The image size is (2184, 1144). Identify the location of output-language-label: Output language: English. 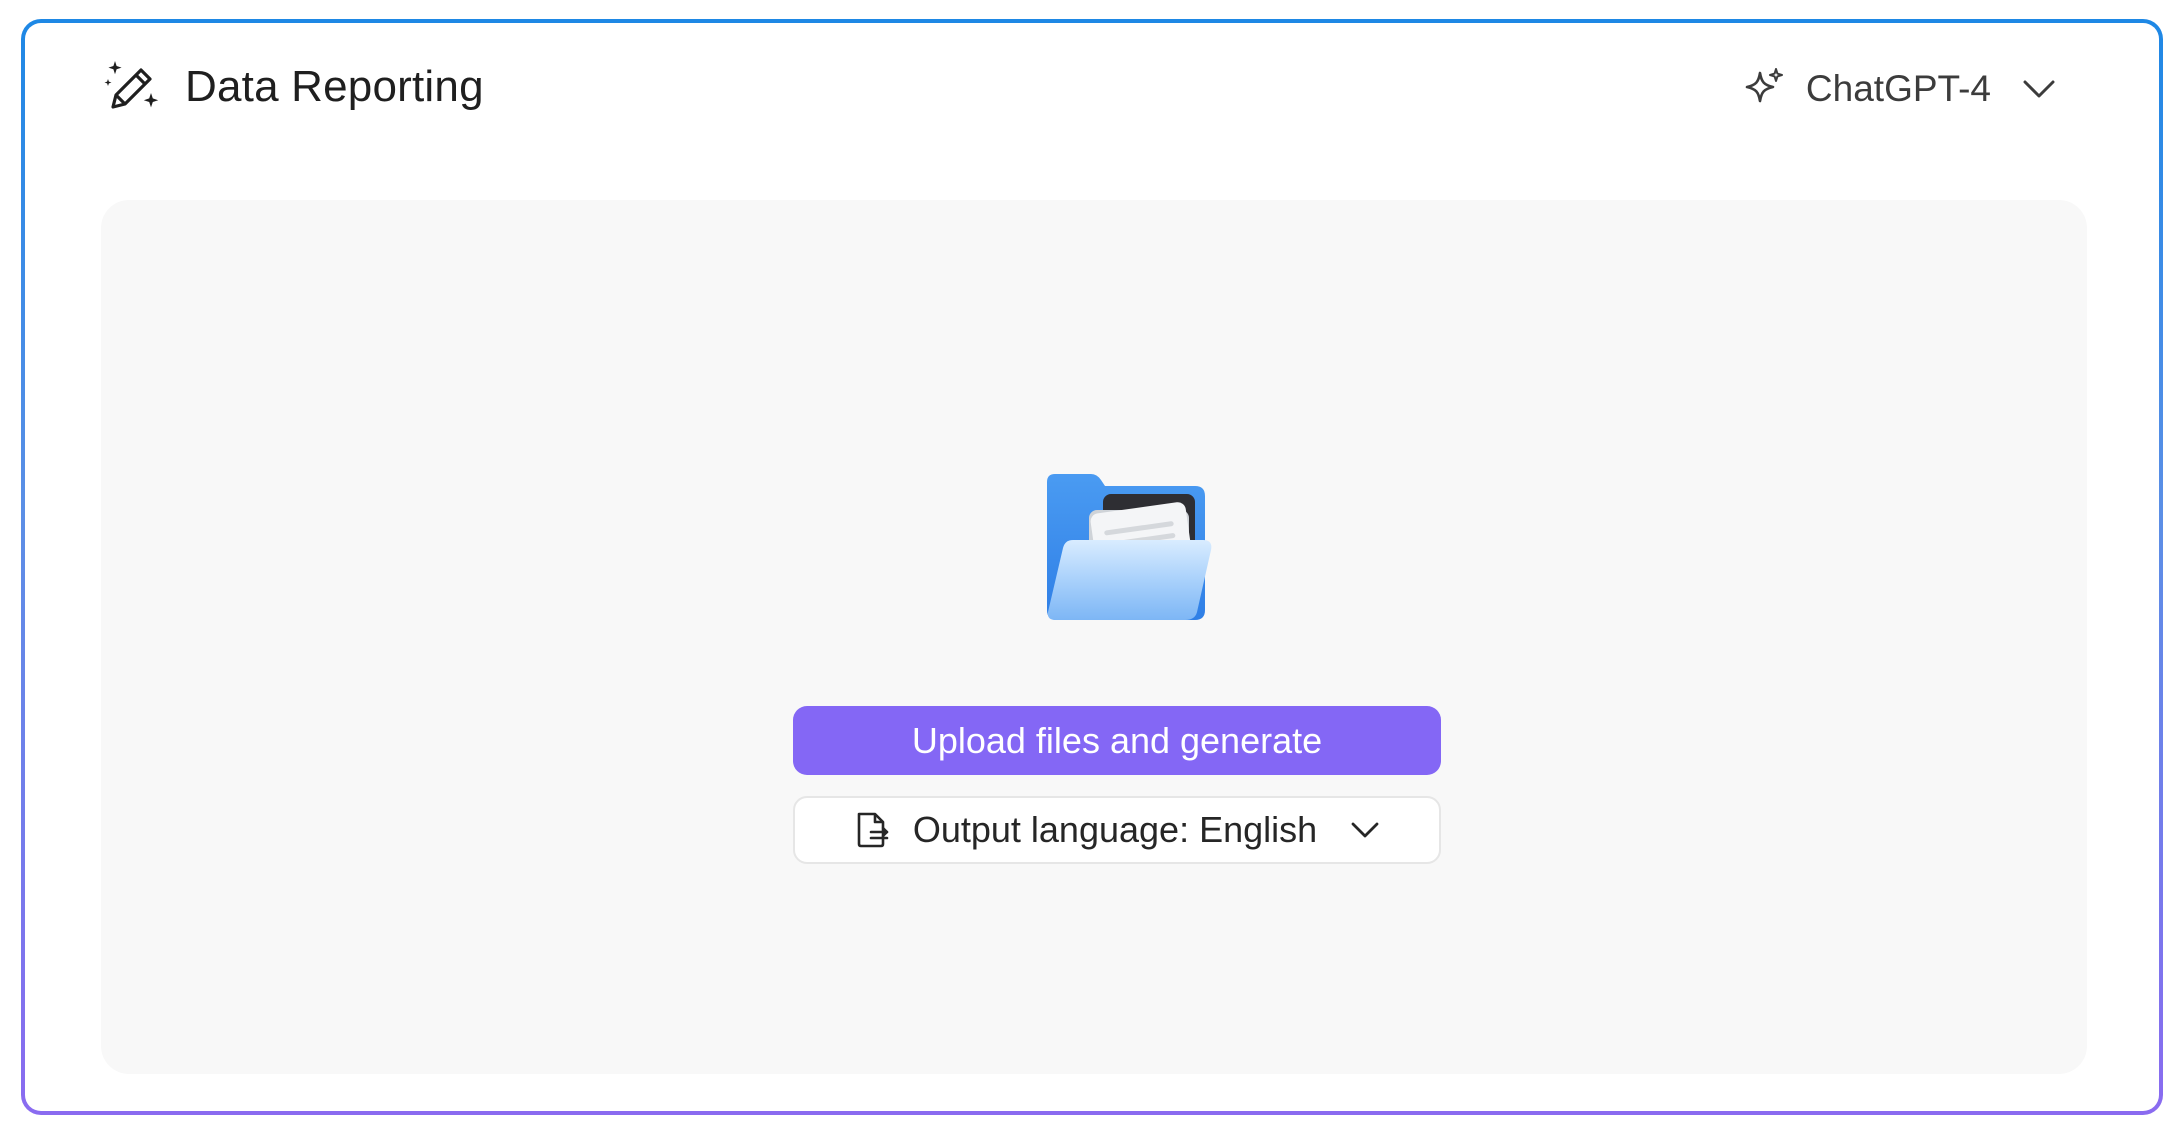
(1115, 829).